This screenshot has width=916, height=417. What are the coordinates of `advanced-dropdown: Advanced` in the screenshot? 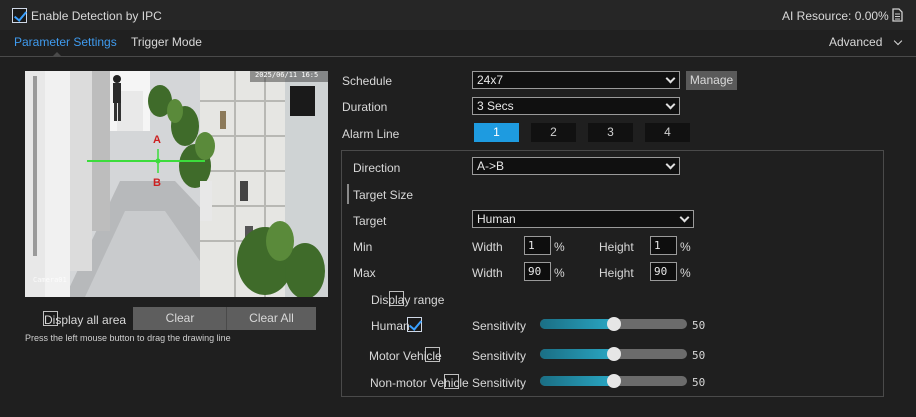 It's located at (855, 42).